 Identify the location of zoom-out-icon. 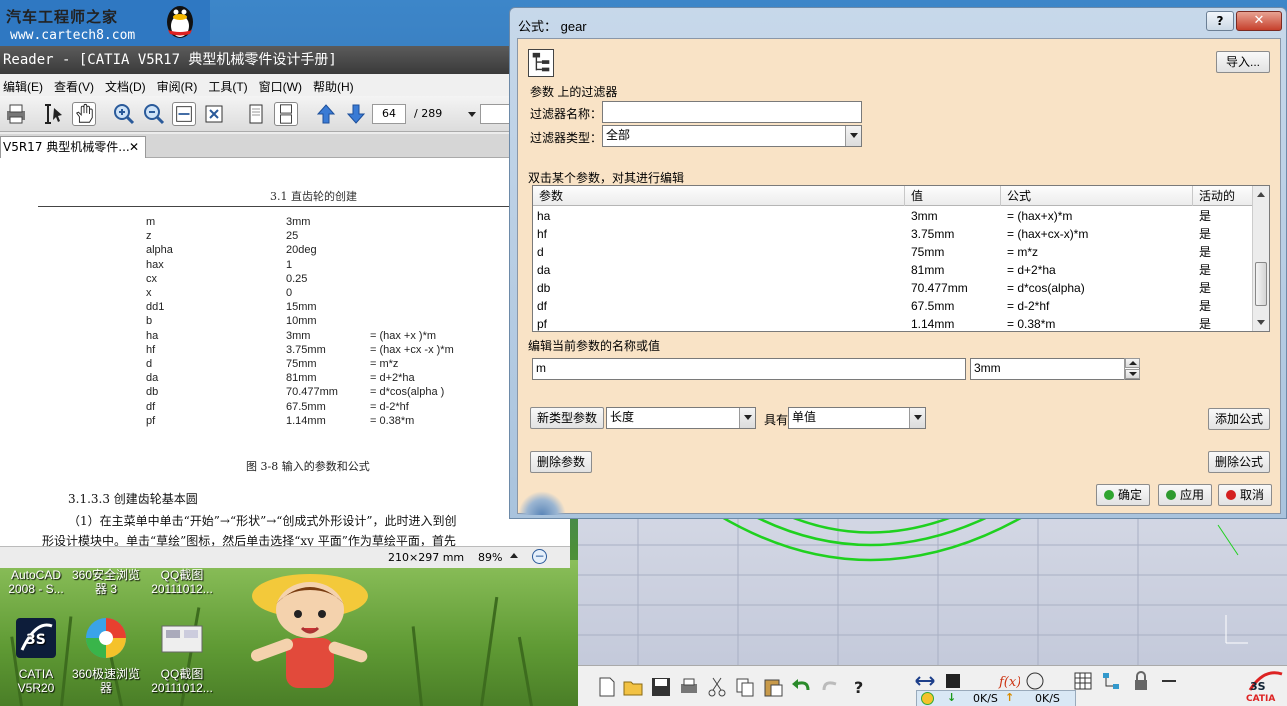
(154, 114).